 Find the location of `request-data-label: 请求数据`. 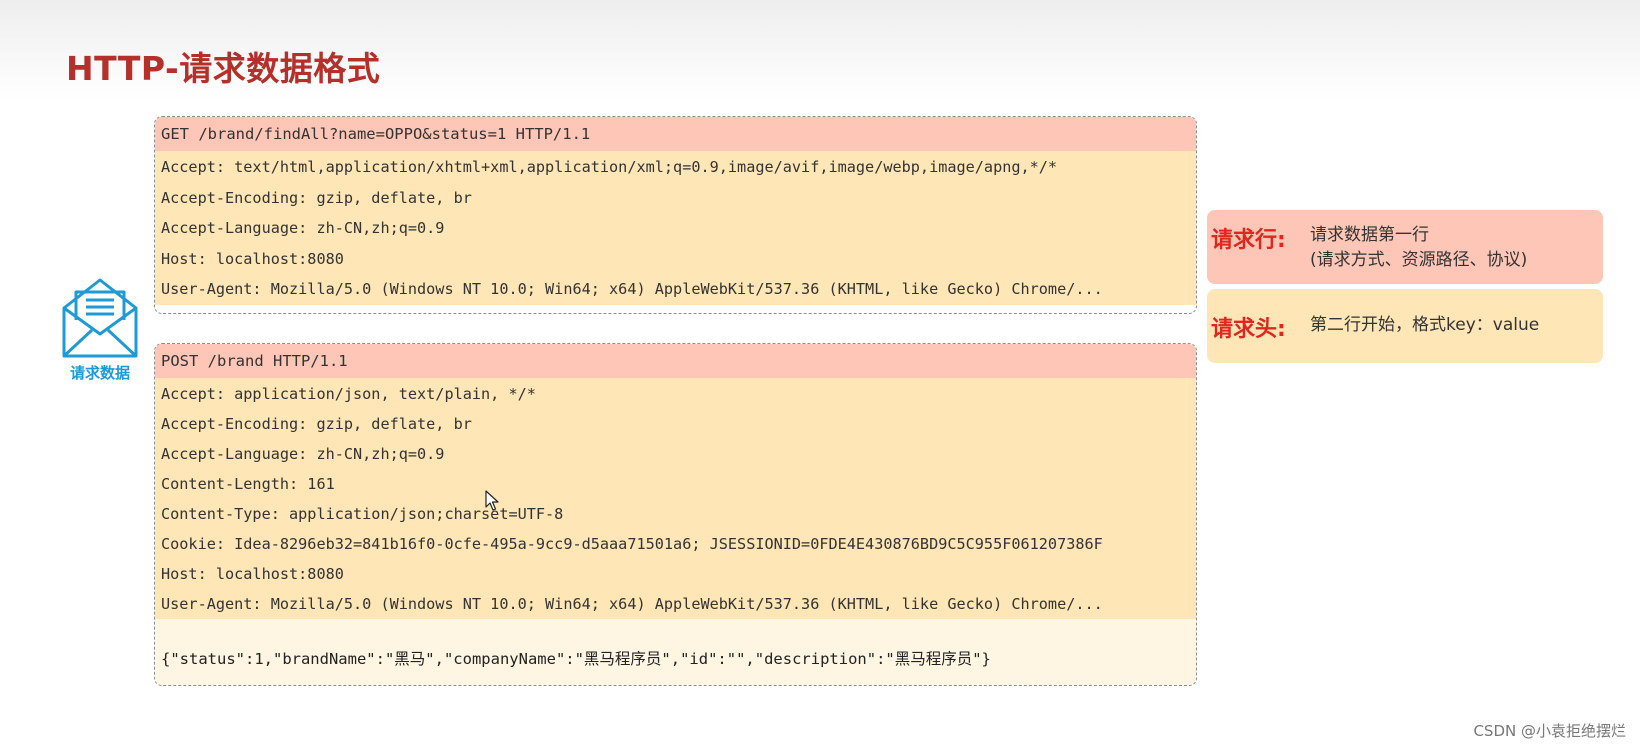

request-data-label: 请求数据 is located at coordinates (99, 373).